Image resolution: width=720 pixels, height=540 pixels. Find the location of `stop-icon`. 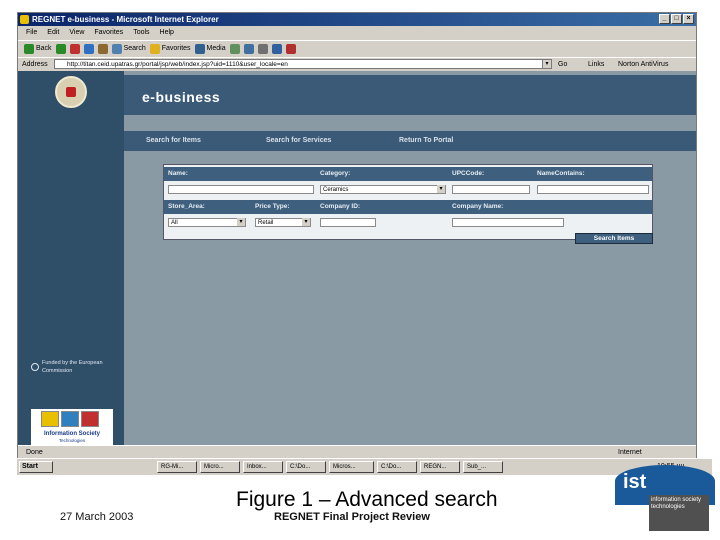

stop-icon is located at coordinates (74, 48).